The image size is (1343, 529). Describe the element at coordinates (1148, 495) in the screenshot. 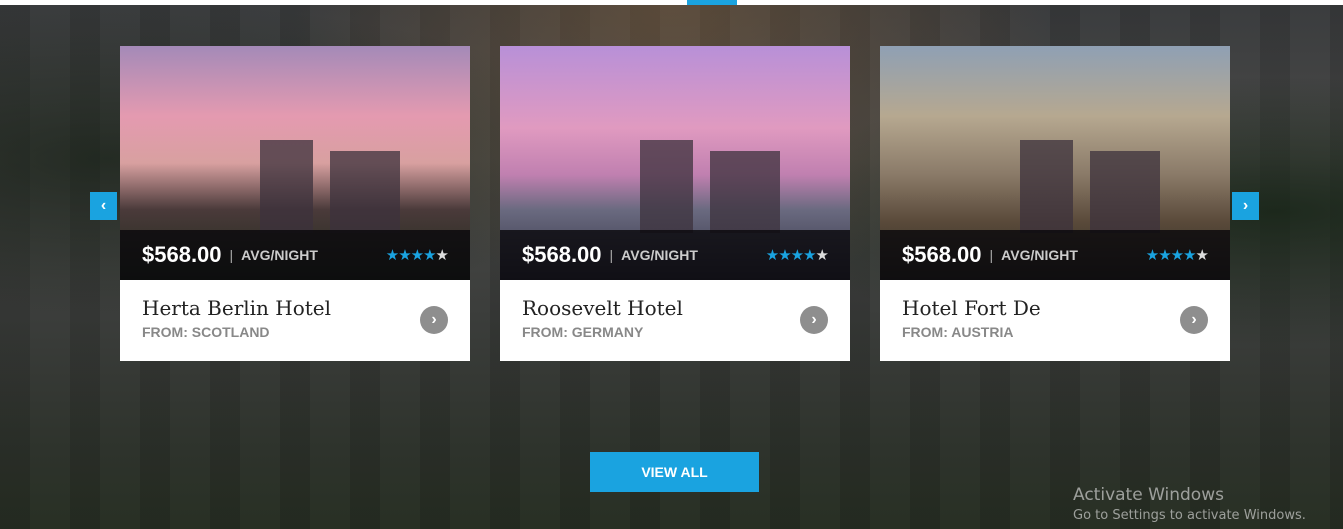

I see `watermark-title: Activate Windows` at that location.